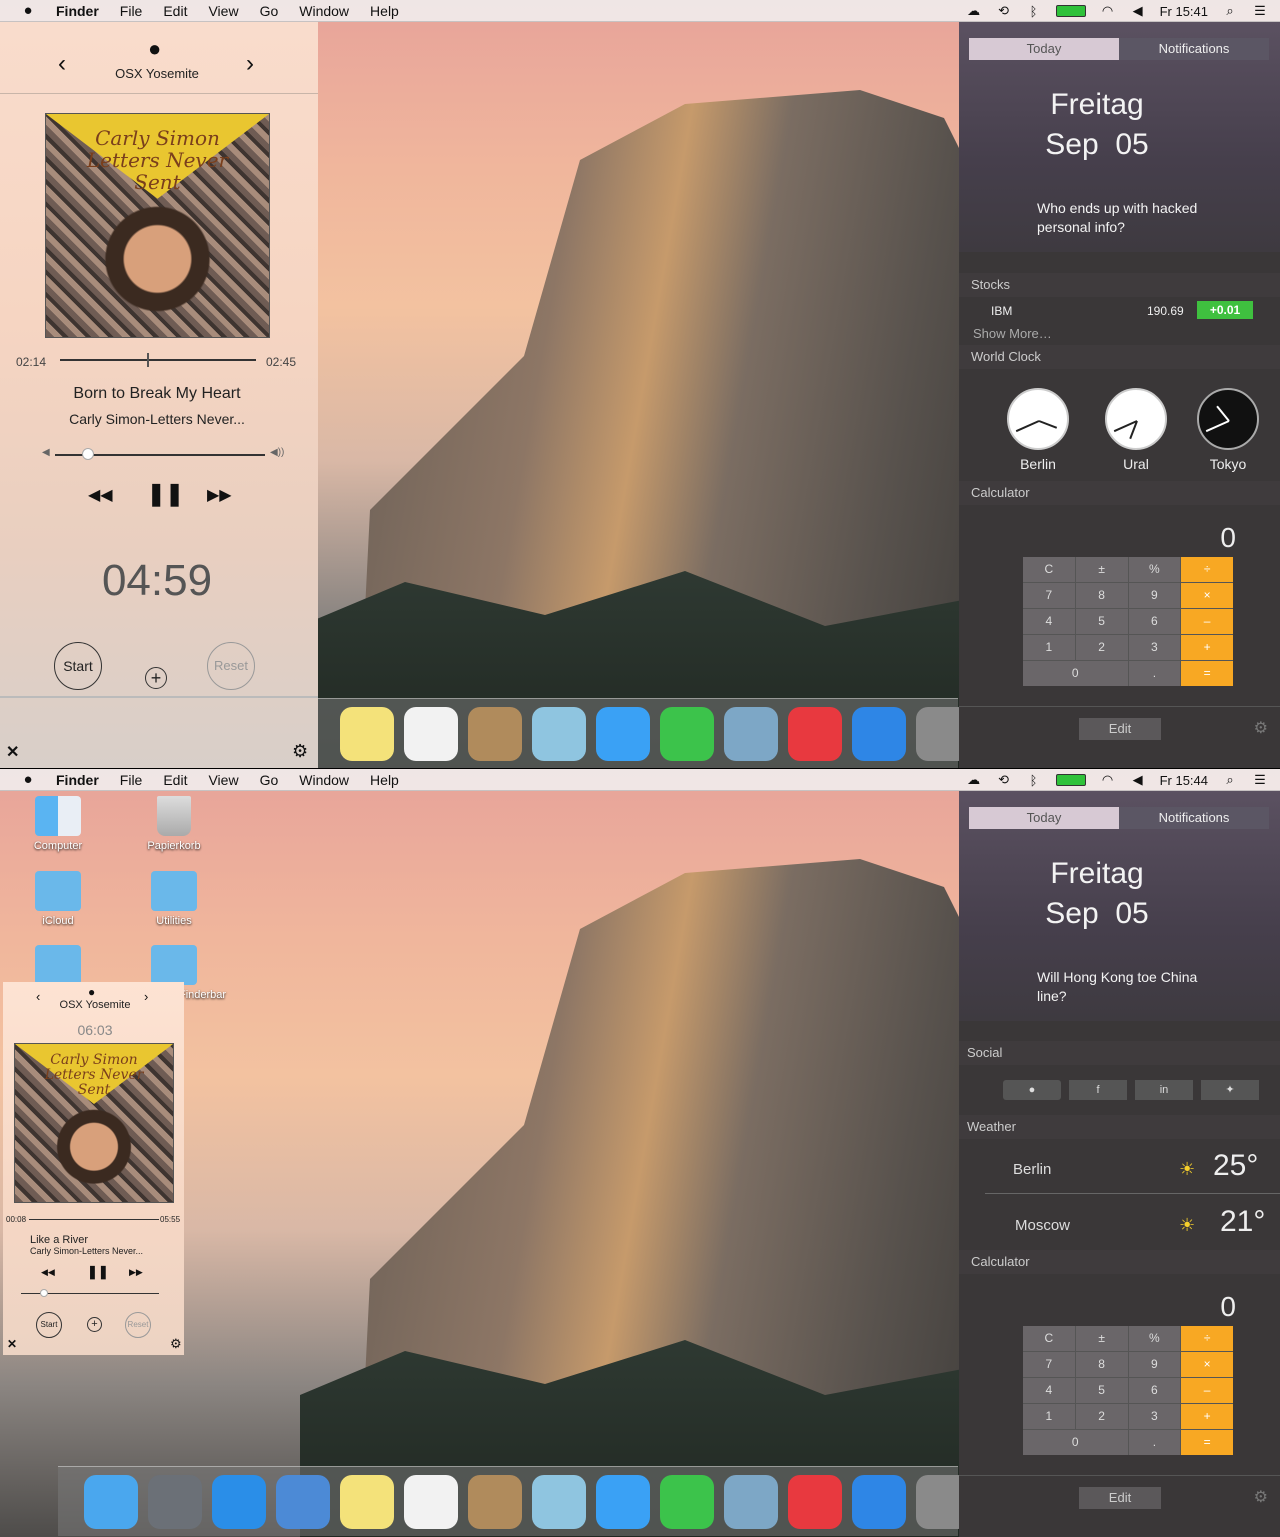  What do you see at coordinates (751, 734) in the screenshot?
I see `preview-icon` at bounding box center [751, 734].